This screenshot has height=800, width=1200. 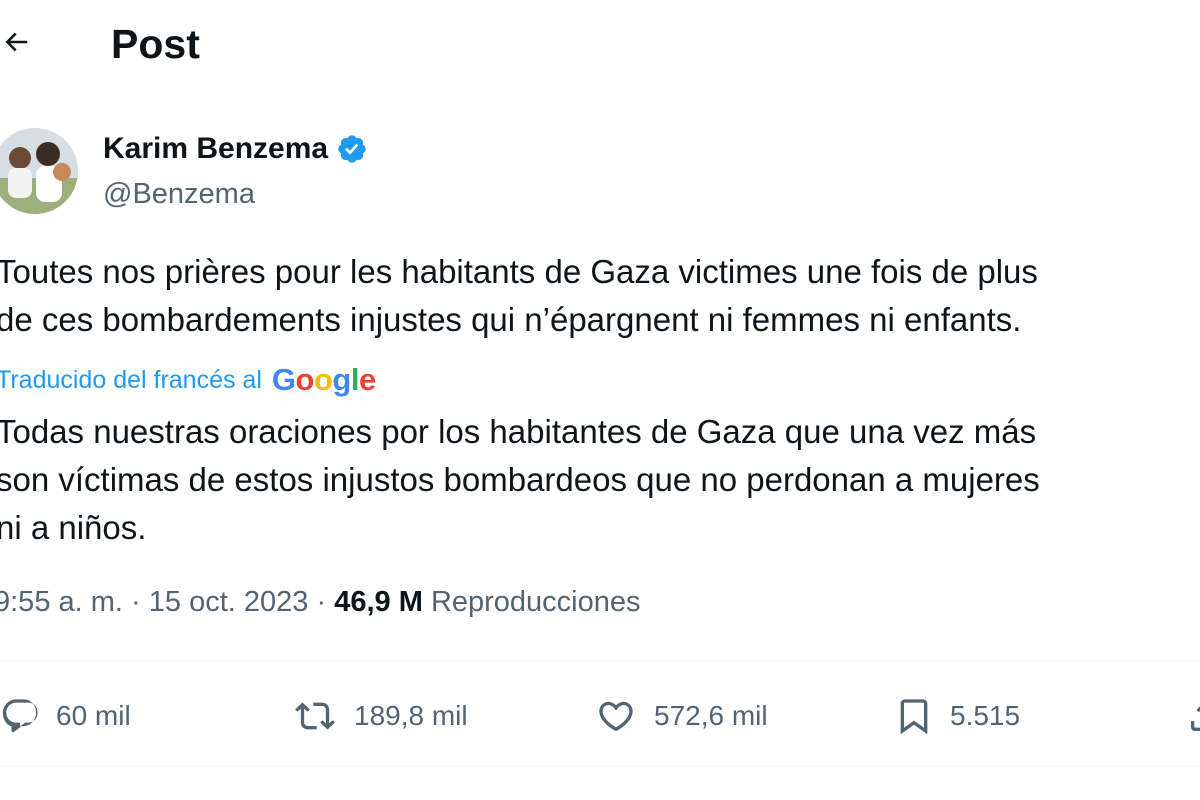 I want to click on post-header: Post, so click(x=600, y=44).